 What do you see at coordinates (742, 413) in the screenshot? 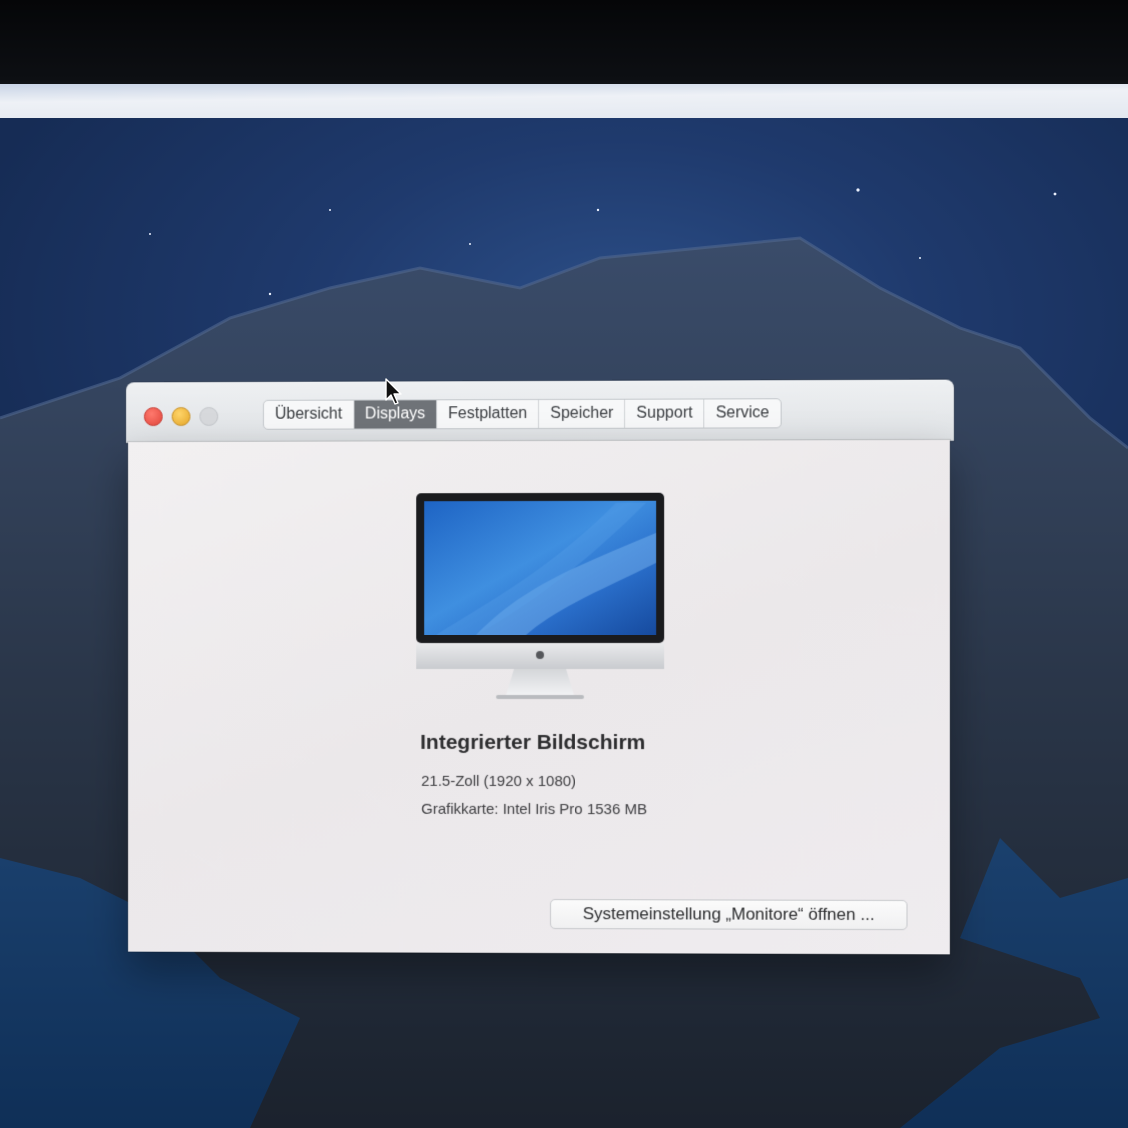
I see `tab-service: Service` at bounding box center [742, 413].